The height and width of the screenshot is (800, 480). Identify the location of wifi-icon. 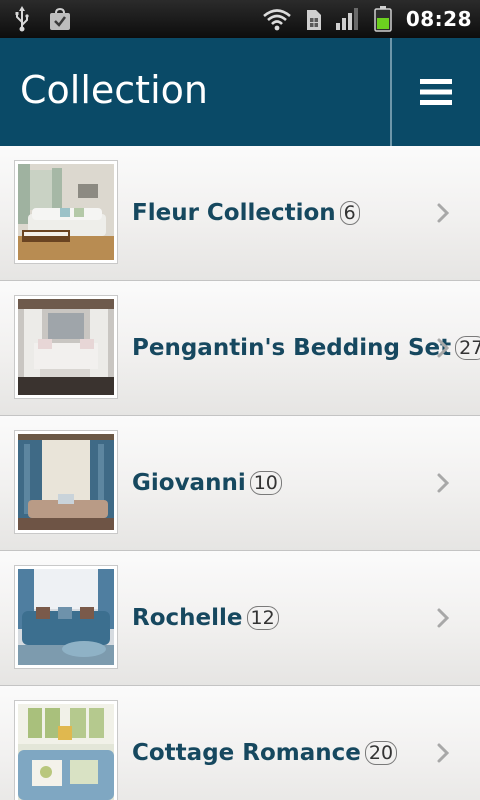
(276, 20).